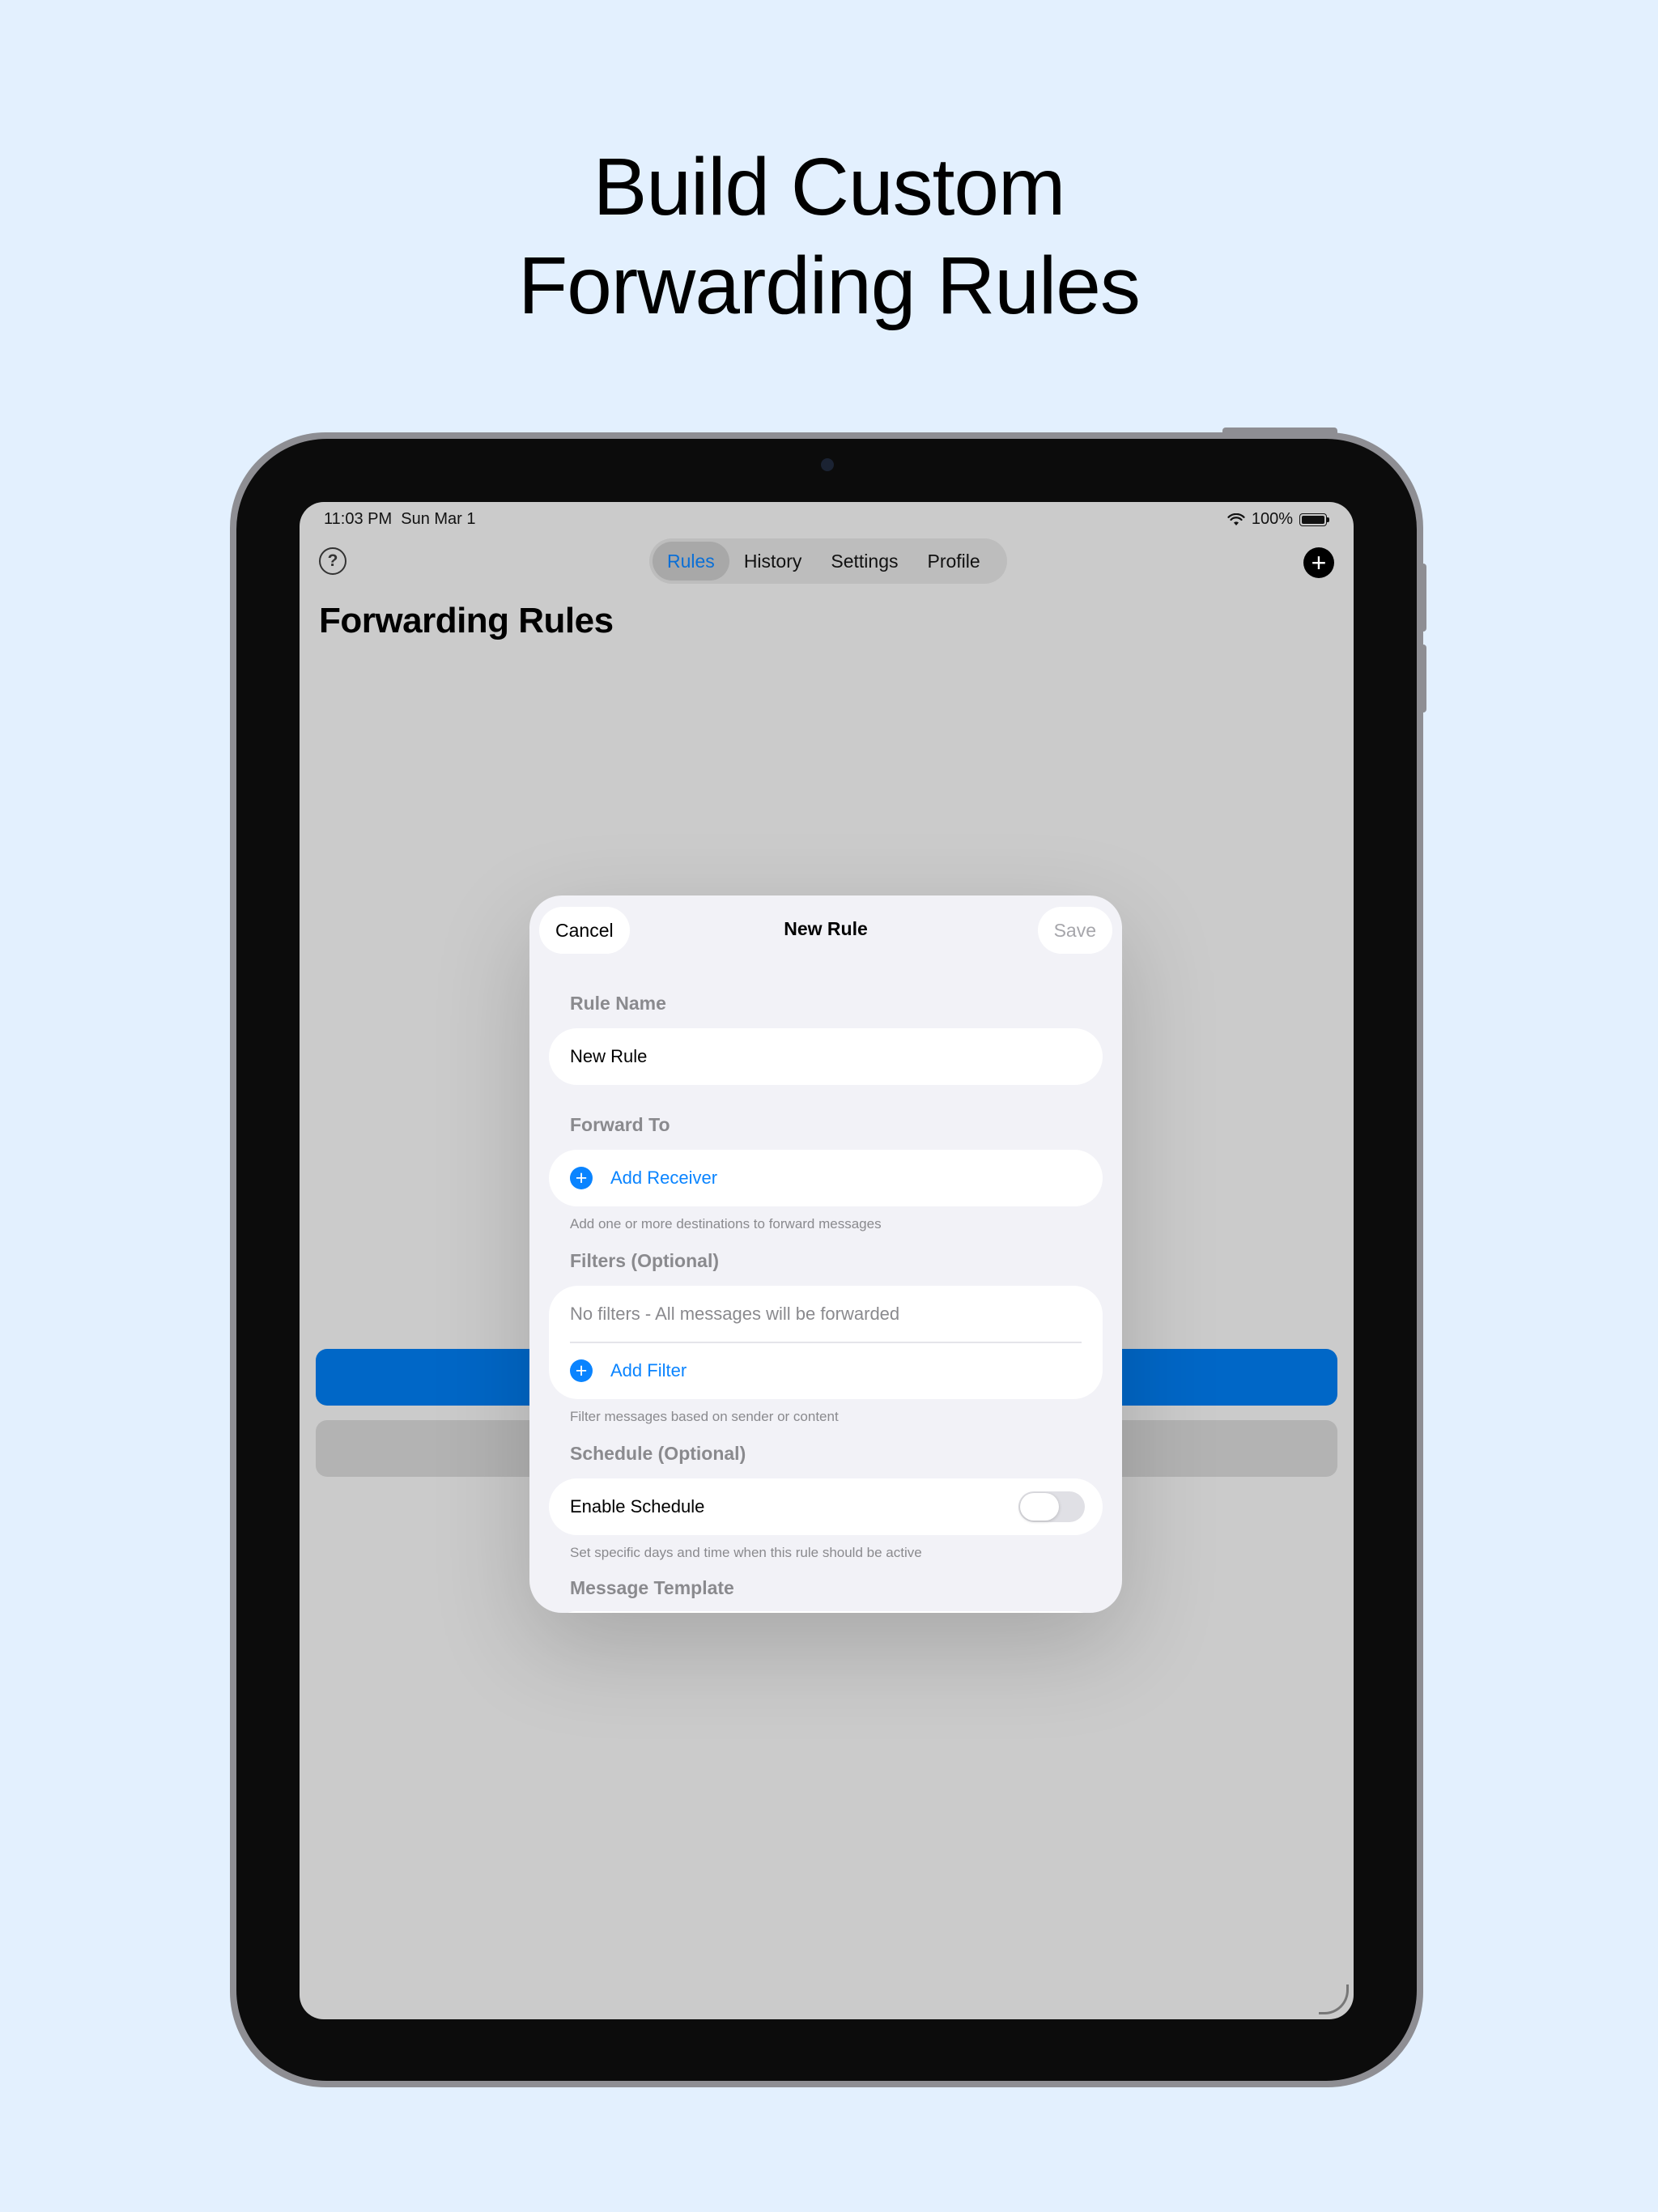 This screenshot has width=1658, height=2212. What do you see at coordinates (438, 519) in the screenshot?
I see `status-date: Sun Mar 1` at bounding box center [438, 519].